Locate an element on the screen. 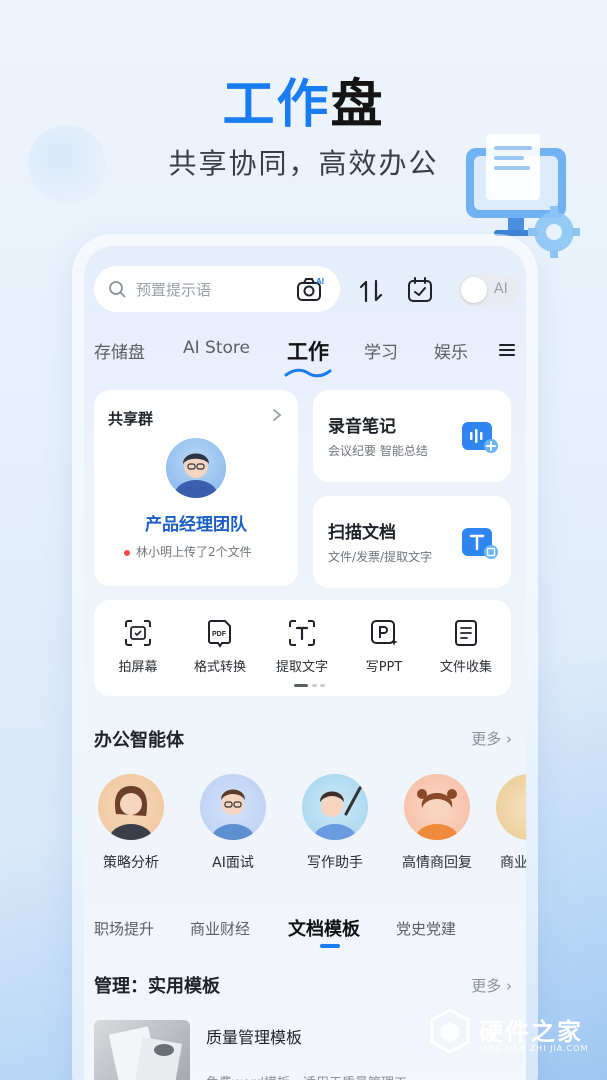  share-group-card: 共享群 产品经理团队 林小明上传了2个文件 is located at coordinates (196, 488).